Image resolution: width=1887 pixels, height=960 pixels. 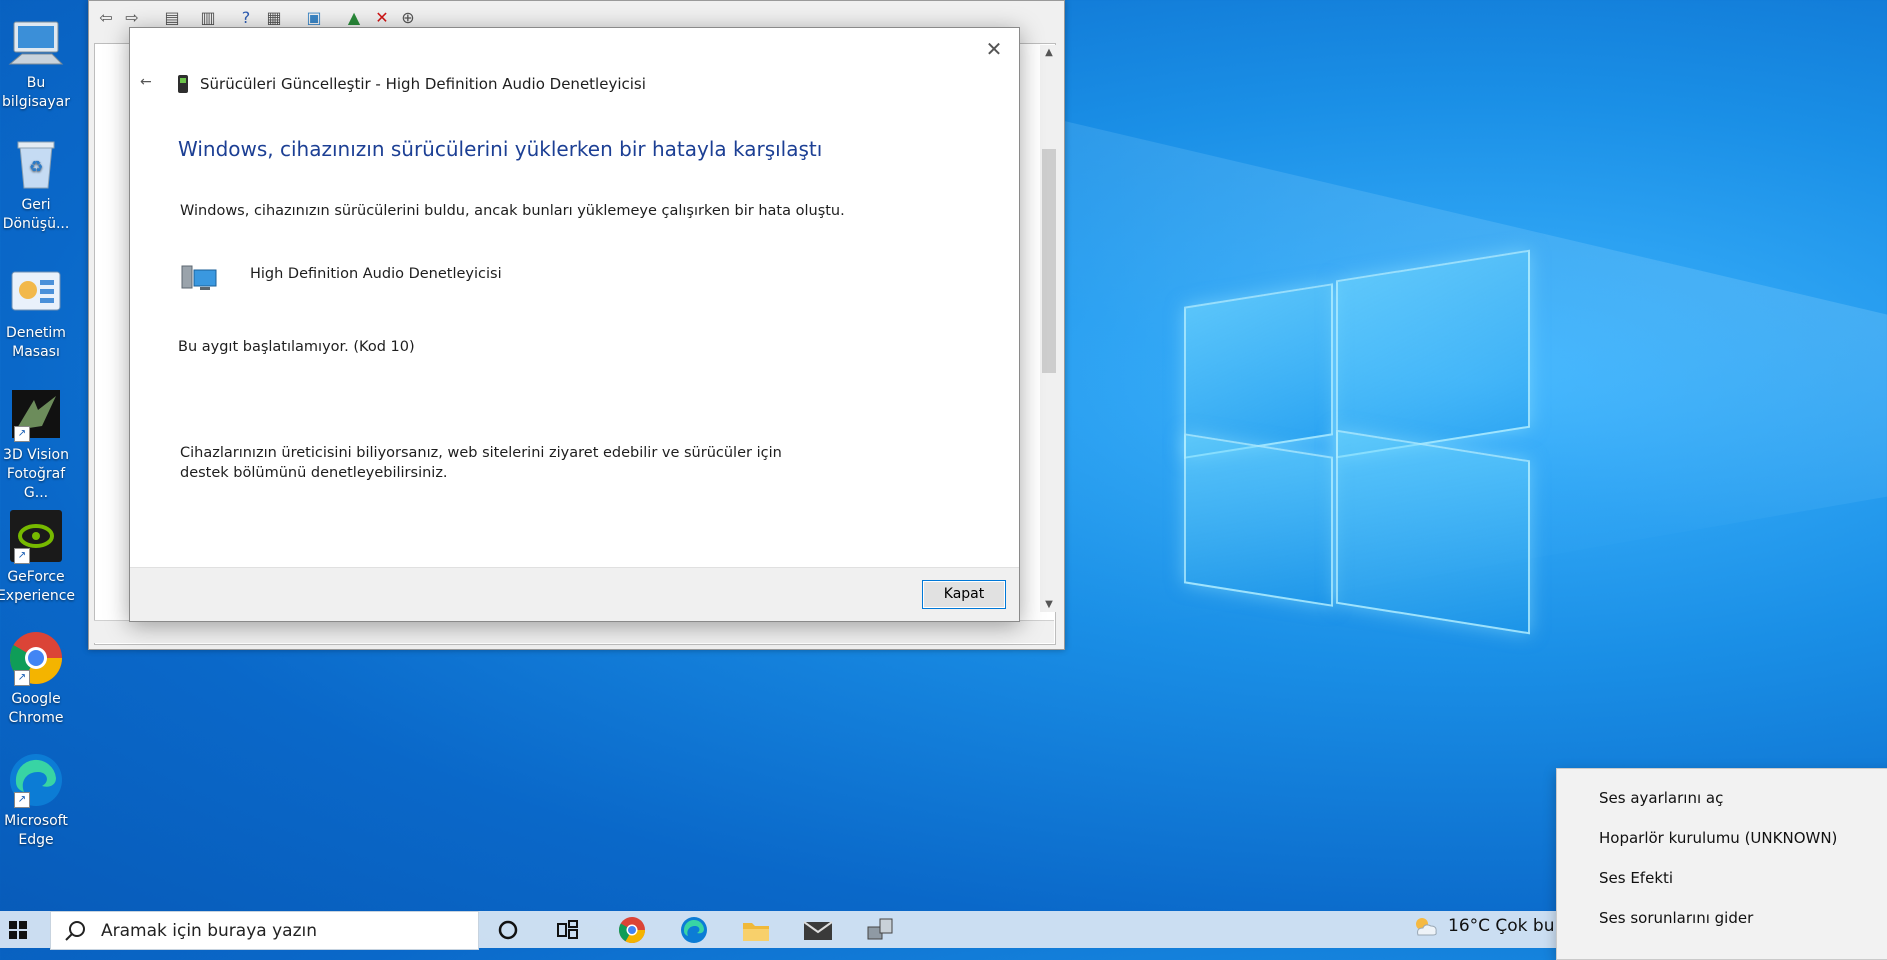 What do you see at coordinates (36, 708) in the screenshot?
I see `desktop-icon-label: Google Chrome` at bounding box center [36, 708].